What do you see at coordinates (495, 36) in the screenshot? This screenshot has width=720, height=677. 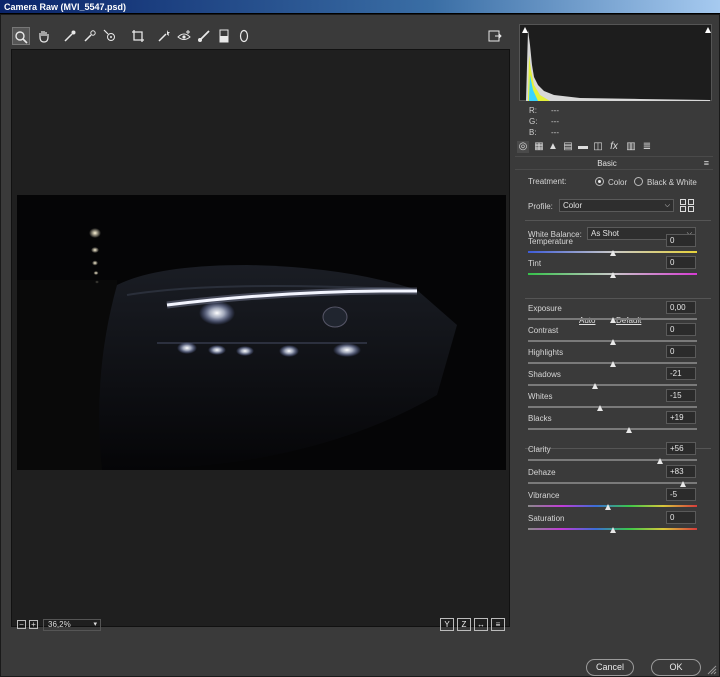 I see `fullscreen-icon` at bounding box center [495, 36].